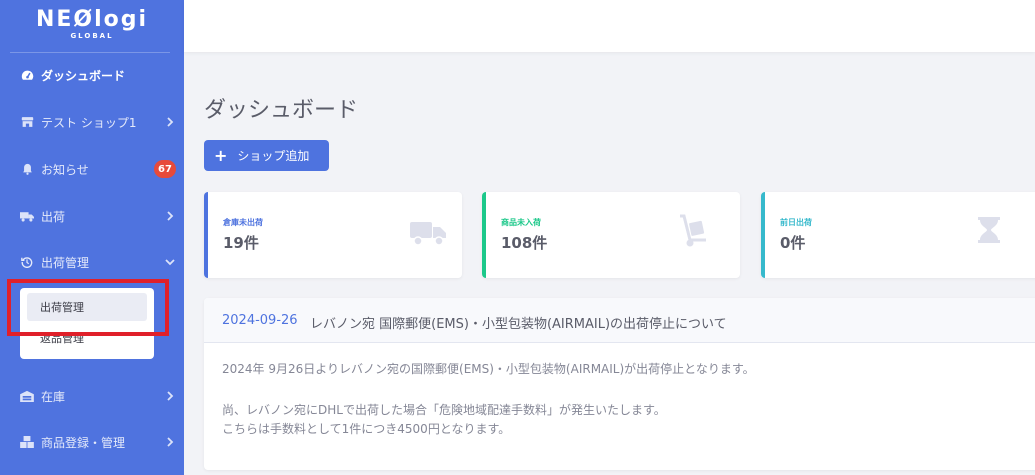  I want to click on sidebar-item-label: 商品登録・管理, so click(83, 442).